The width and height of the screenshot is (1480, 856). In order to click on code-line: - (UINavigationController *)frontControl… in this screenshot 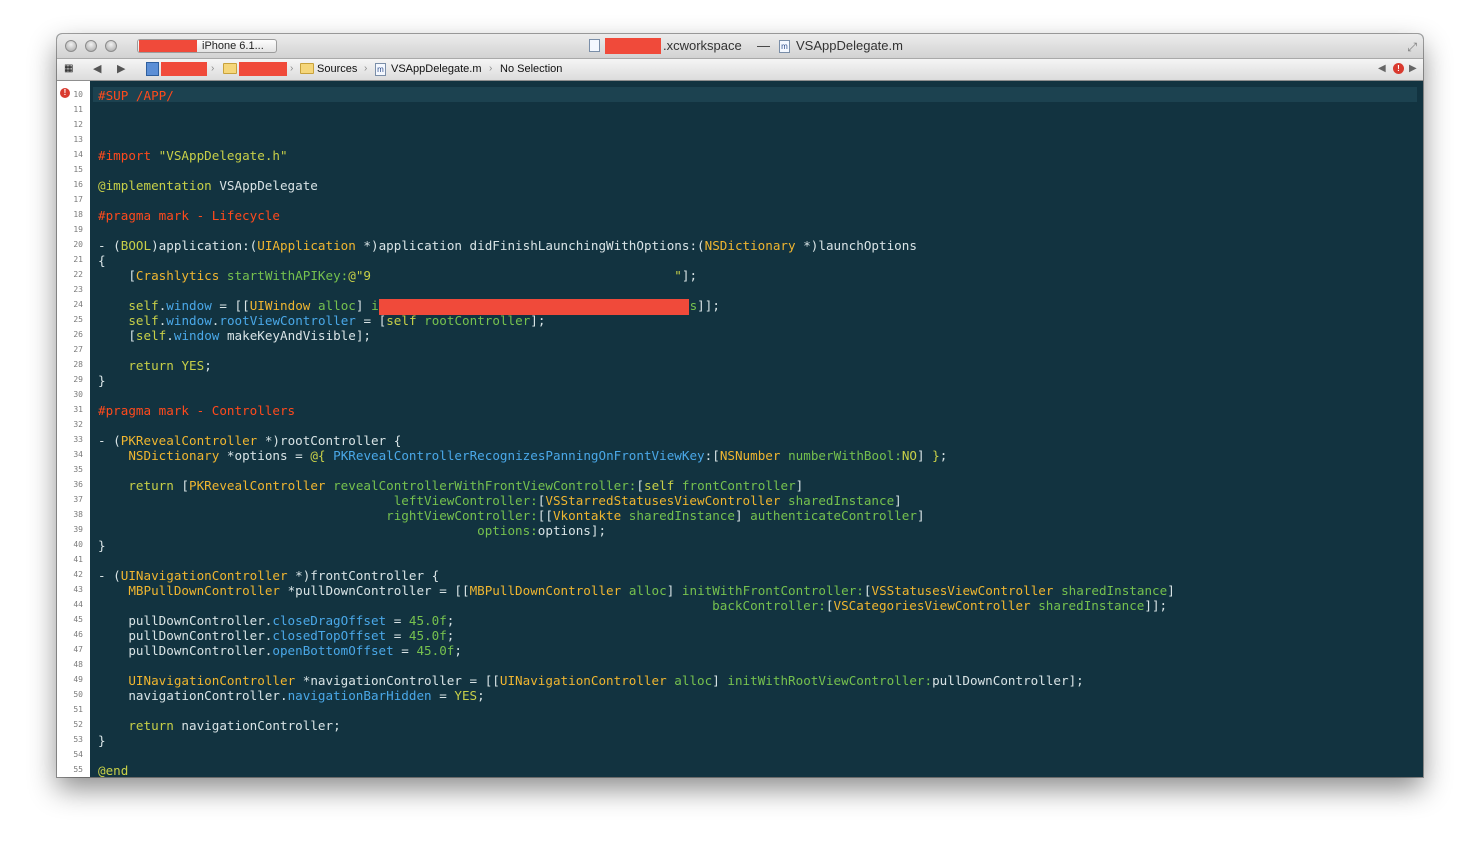, I will do `click(268, 575)`.